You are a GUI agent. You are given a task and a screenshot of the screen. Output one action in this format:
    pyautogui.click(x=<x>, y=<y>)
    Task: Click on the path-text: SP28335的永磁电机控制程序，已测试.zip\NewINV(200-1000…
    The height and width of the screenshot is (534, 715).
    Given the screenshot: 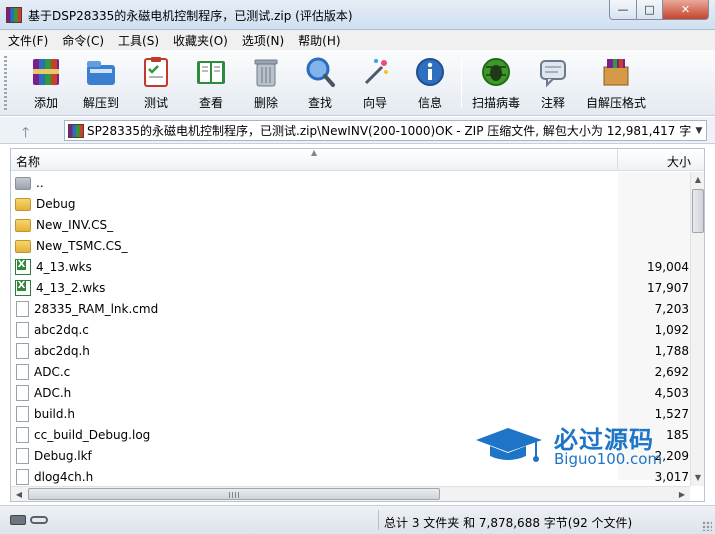 What is the action you would take?
    pyautogui.click(x=389, y=130)
    